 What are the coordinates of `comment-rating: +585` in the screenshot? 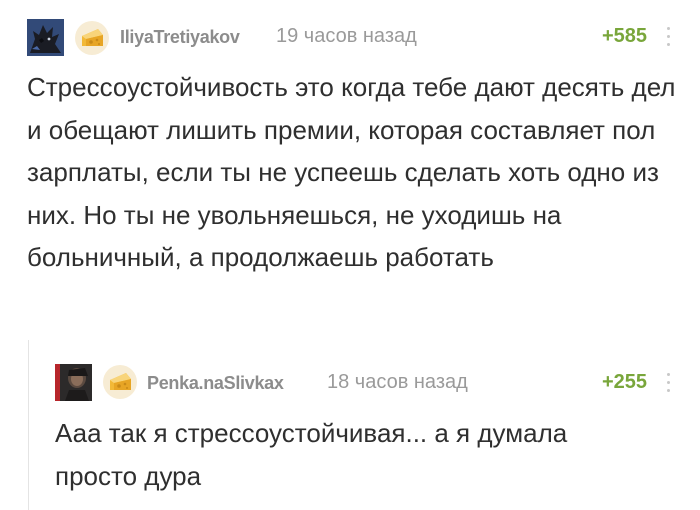 It's located at (624, 36).